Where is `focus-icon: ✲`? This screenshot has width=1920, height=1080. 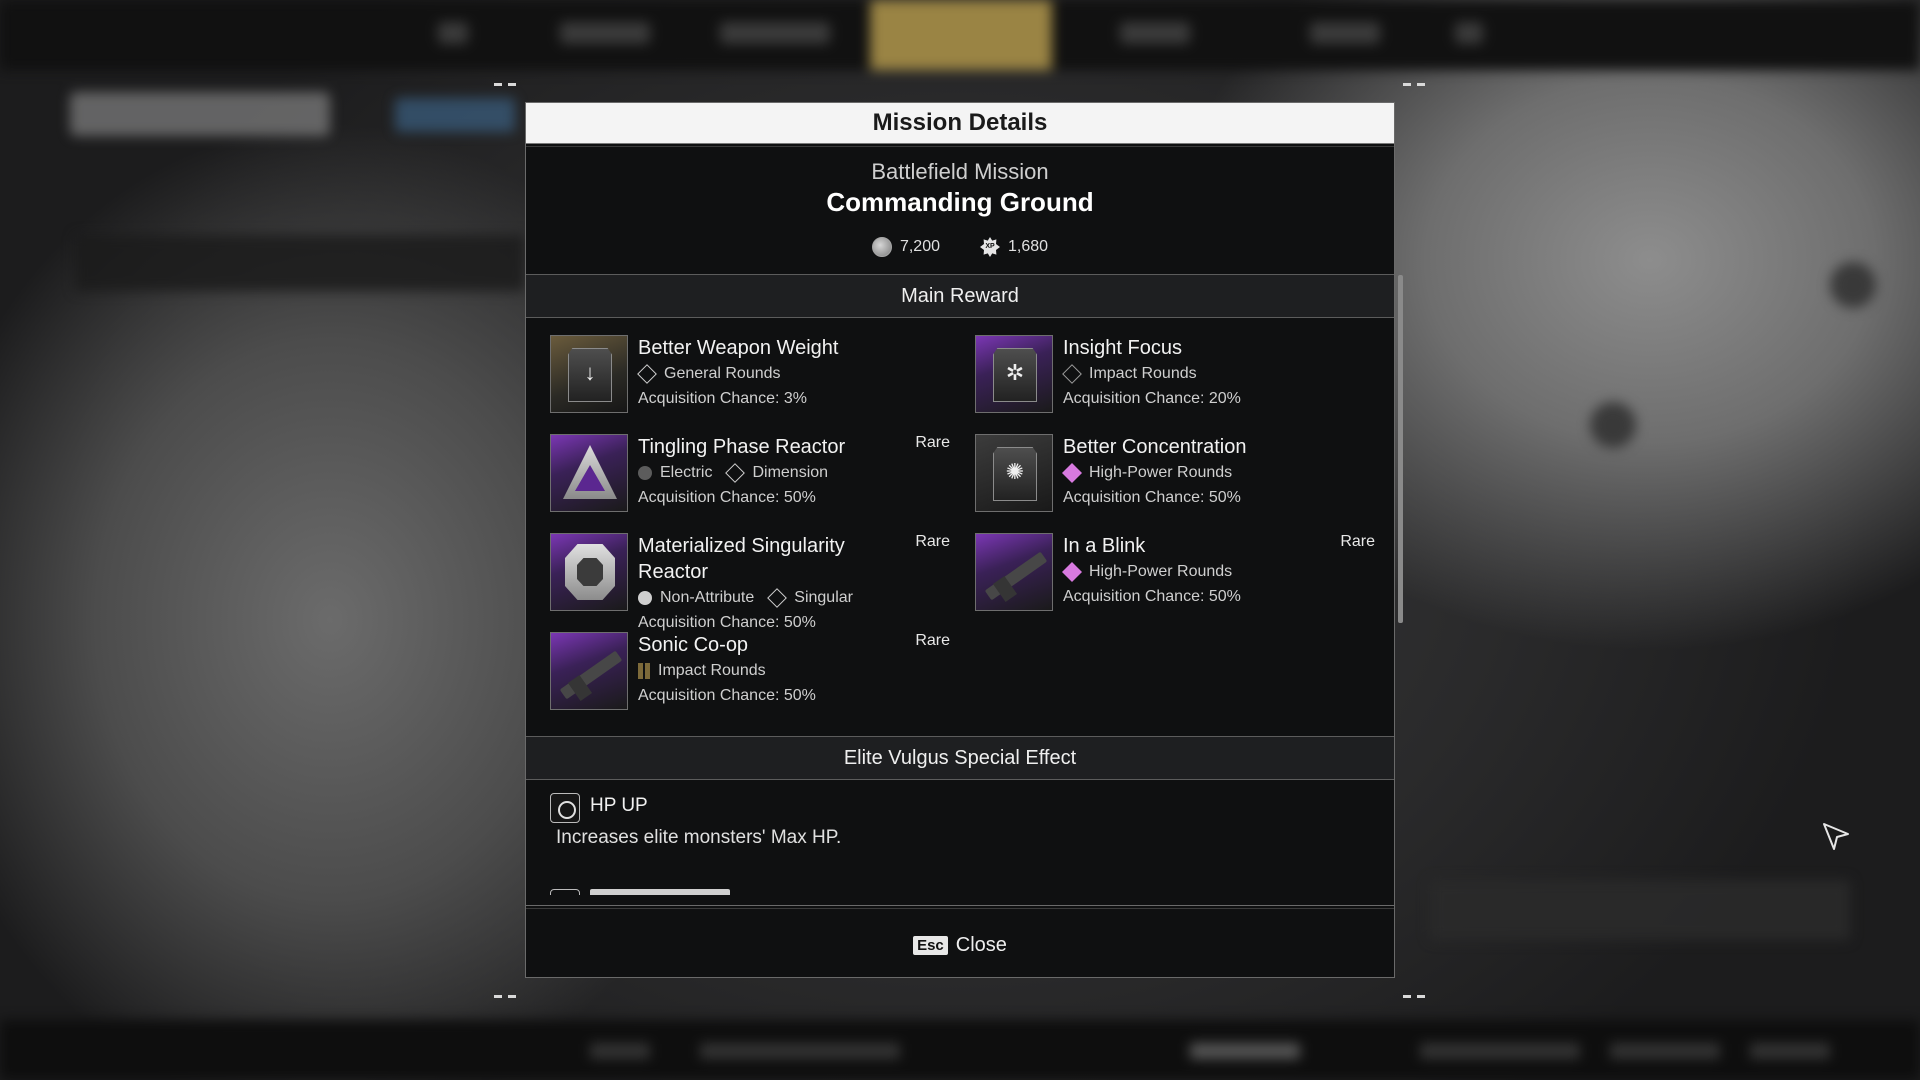 focus-icon: ✲ is located at coordinates (1015, 372).